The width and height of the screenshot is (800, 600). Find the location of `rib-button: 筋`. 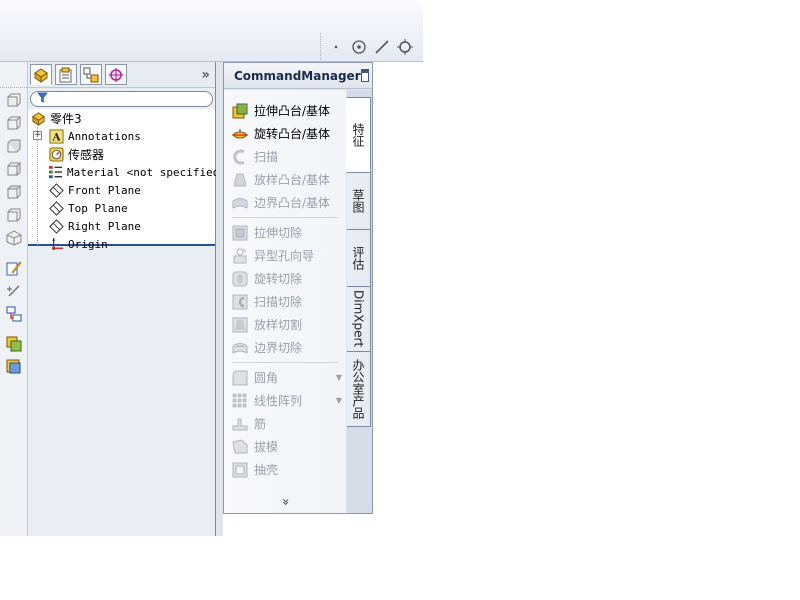

rib-button: 筋 is located at coordinates (285, 423).